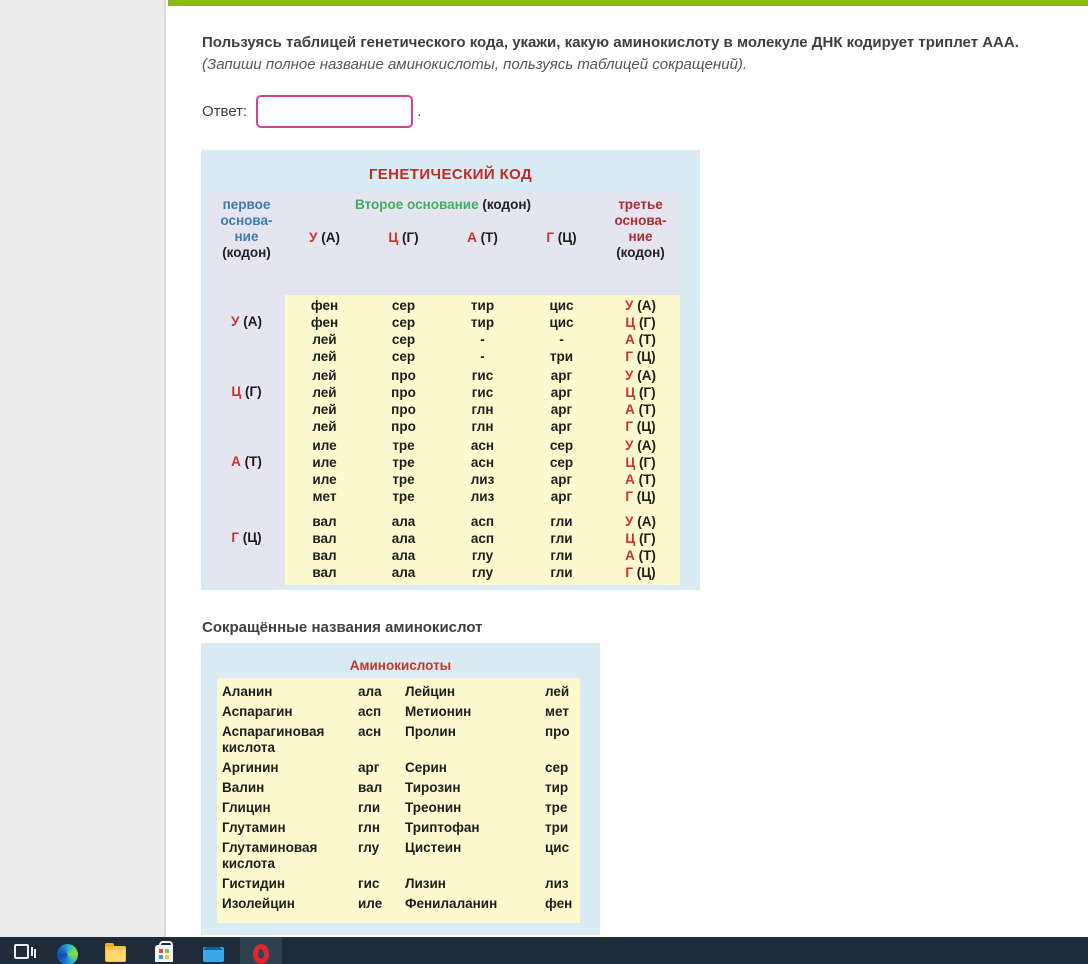 The image size is (1088, 964). Describe the element at coordinates (67, 954) in the screenshot. I see `edge-icon` at that location.